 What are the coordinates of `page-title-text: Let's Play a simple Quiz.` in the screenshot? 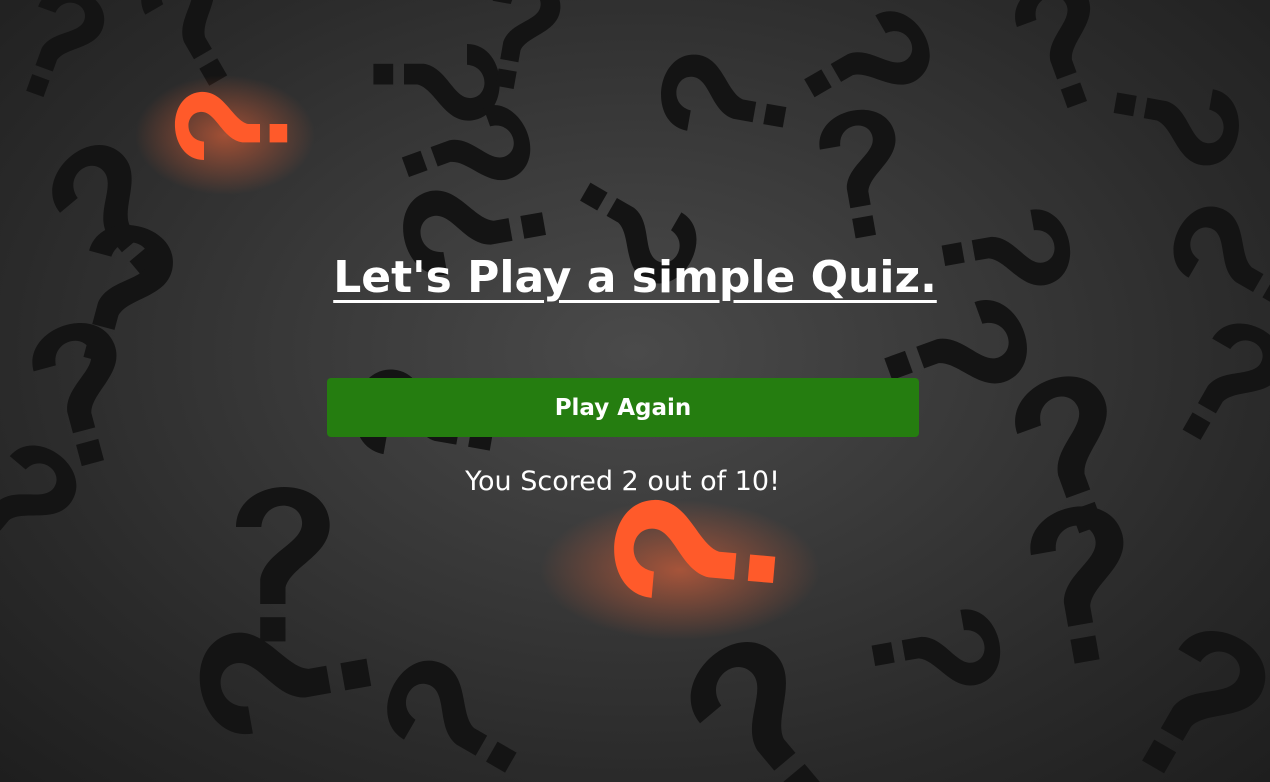 It's located at (635, 277).